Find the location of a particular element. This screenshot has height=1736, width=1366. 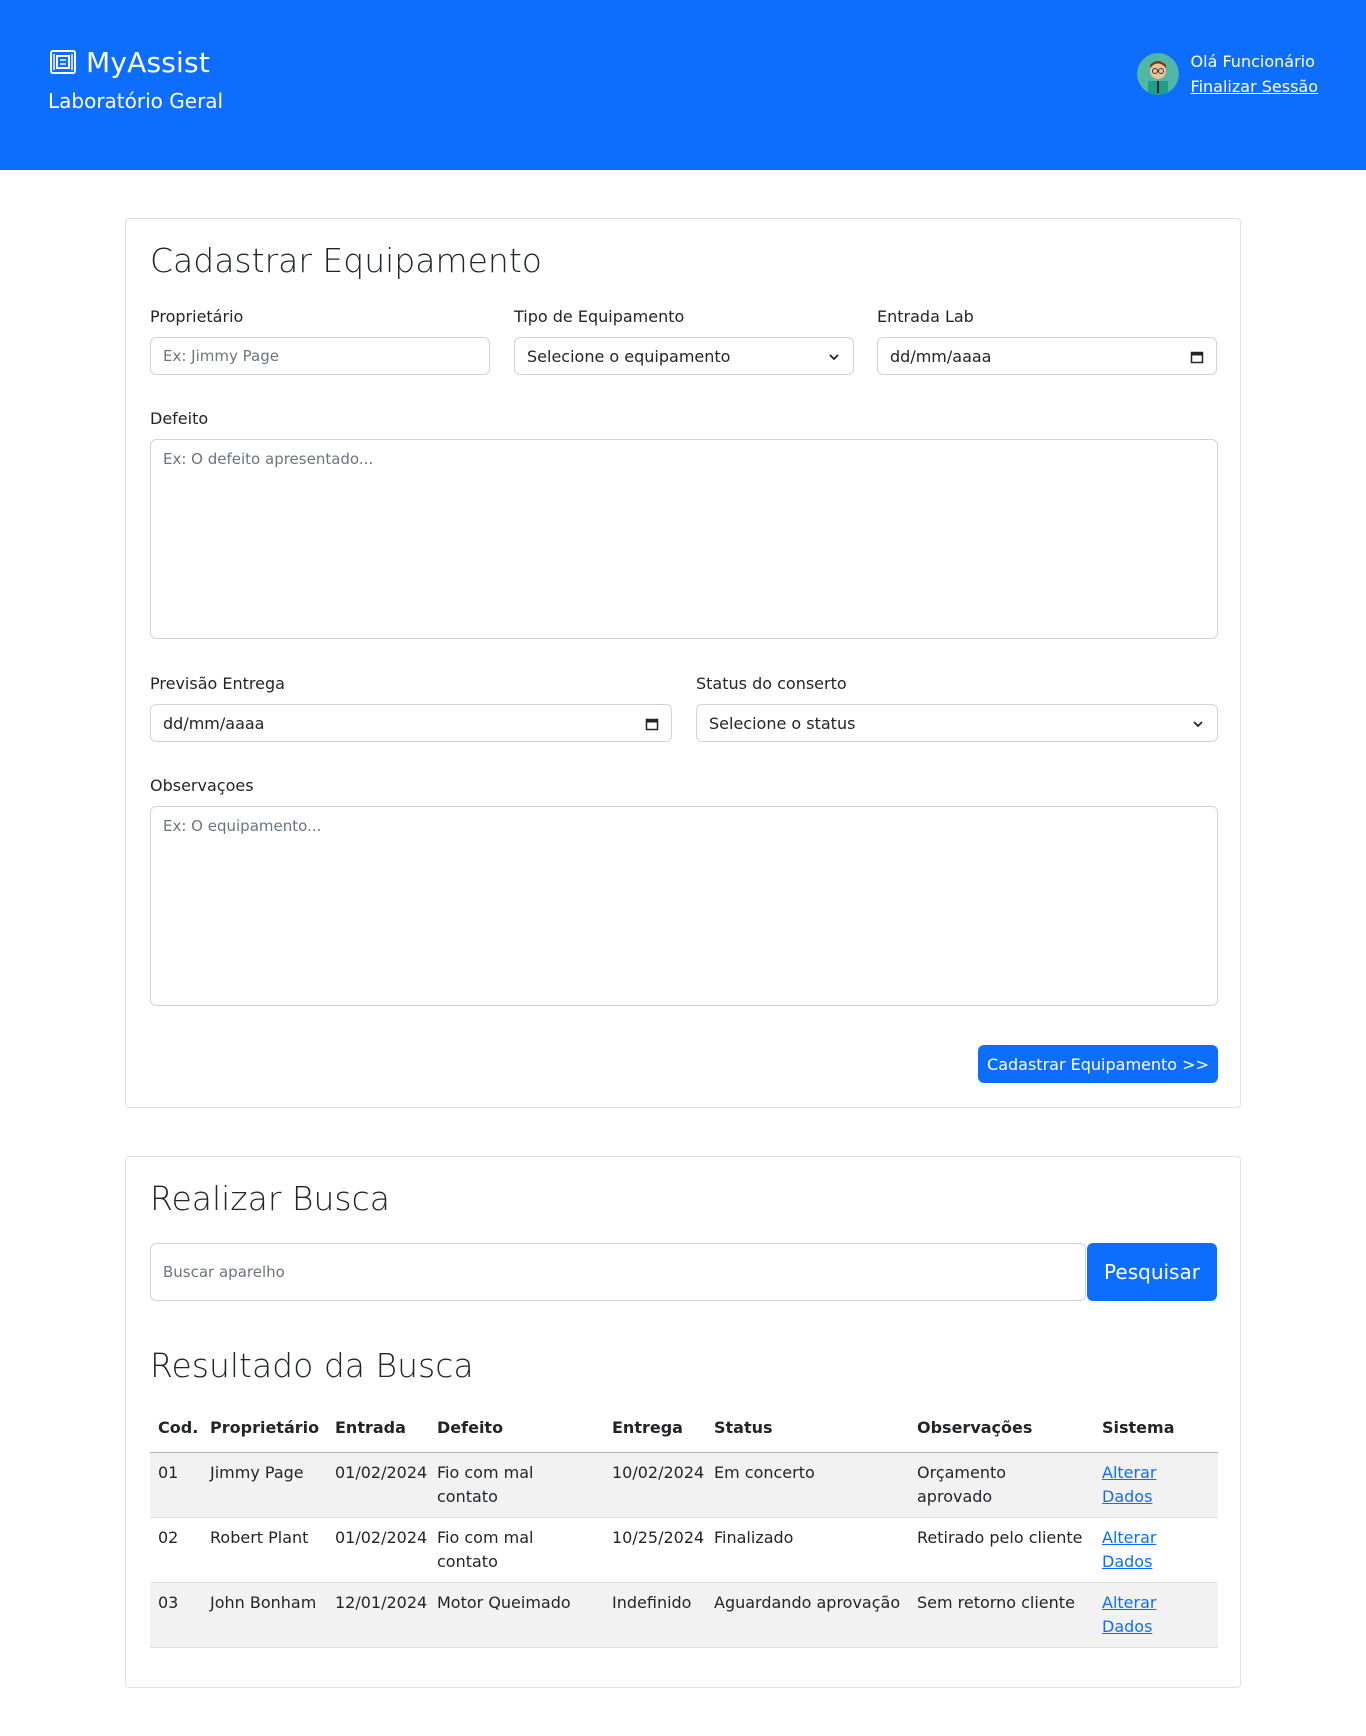

status-label: Status do conserto is located at coordinates (771, 683).